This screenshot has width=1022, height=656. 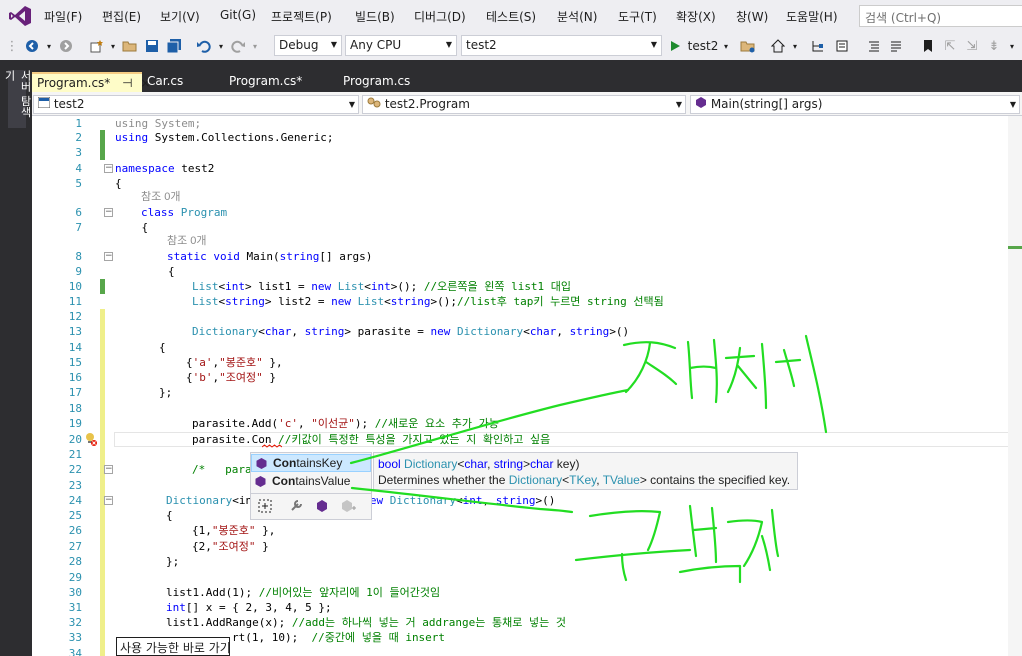 I want to click on lightbulb-error-icon, so click(x=91, y=439).